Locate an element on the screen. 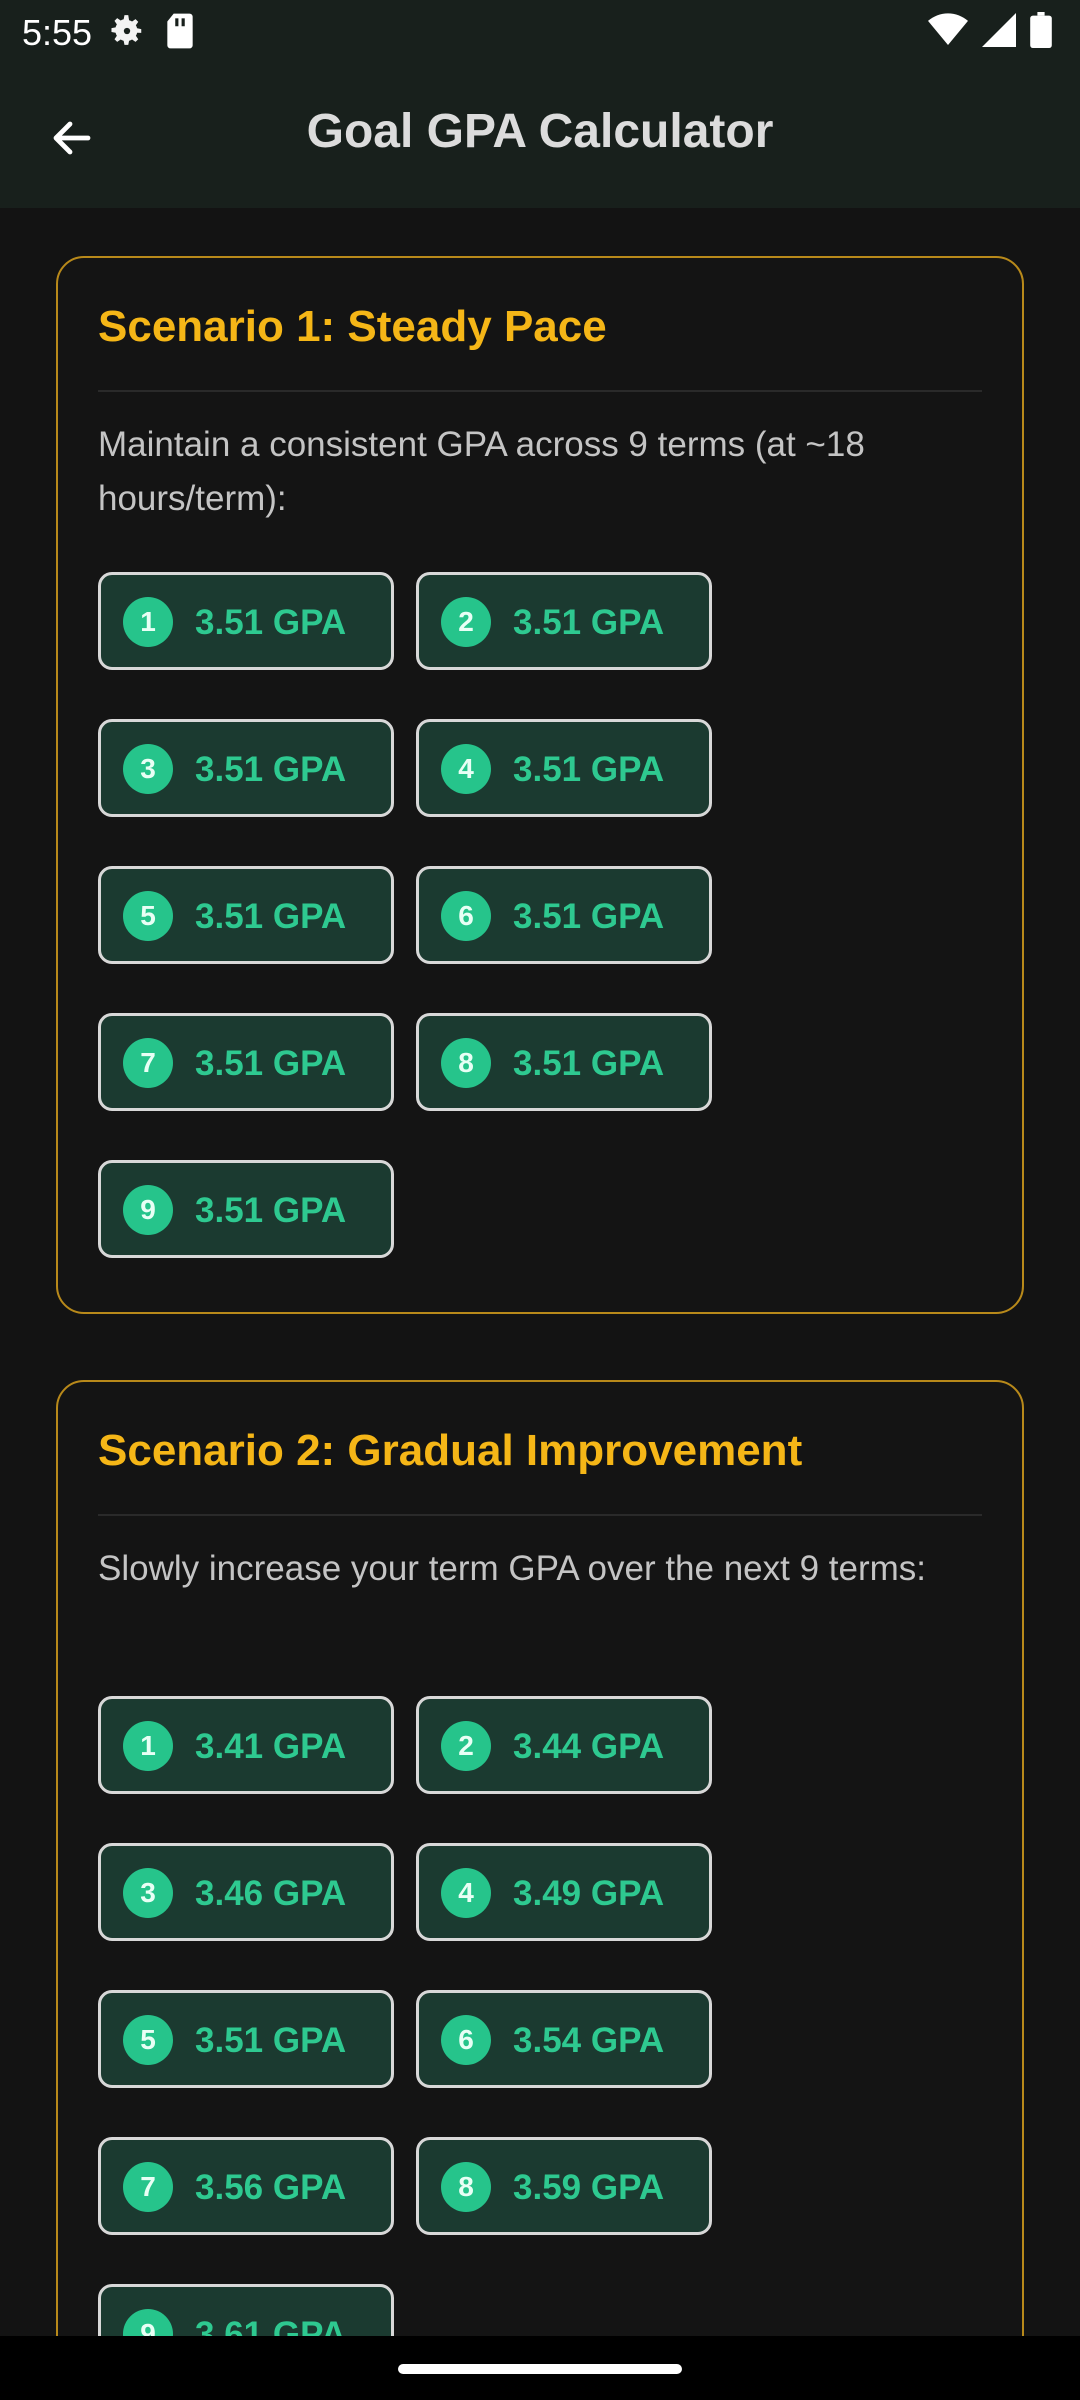 Image resolution: width=1080 pixels, height=2400 pixels. status-right-icons is located at coordinates (990, 34).